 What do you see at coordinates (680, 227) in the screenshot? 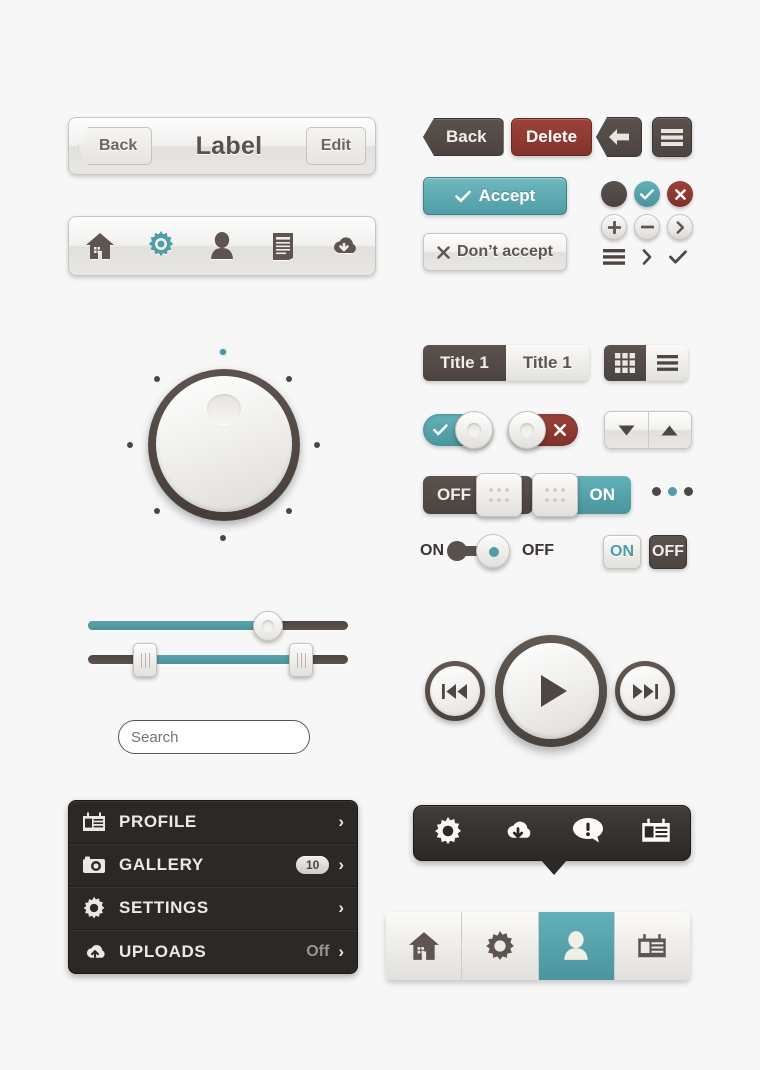
I see `chevron-right-icon-button` at bounding box center [680, 227].